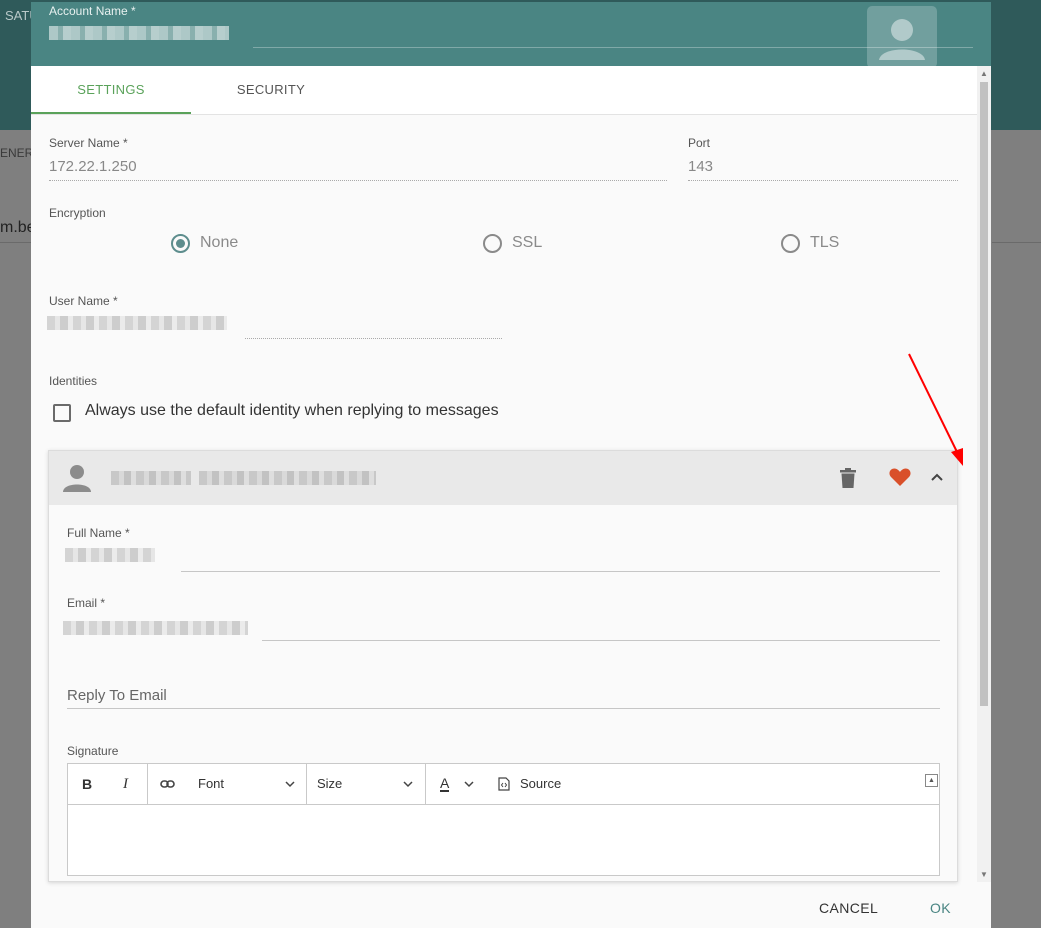  What do you see at coordinates (62, 413) in the screenshot?
I see `default-identity-checkbox` at bounding box center [62, 413].